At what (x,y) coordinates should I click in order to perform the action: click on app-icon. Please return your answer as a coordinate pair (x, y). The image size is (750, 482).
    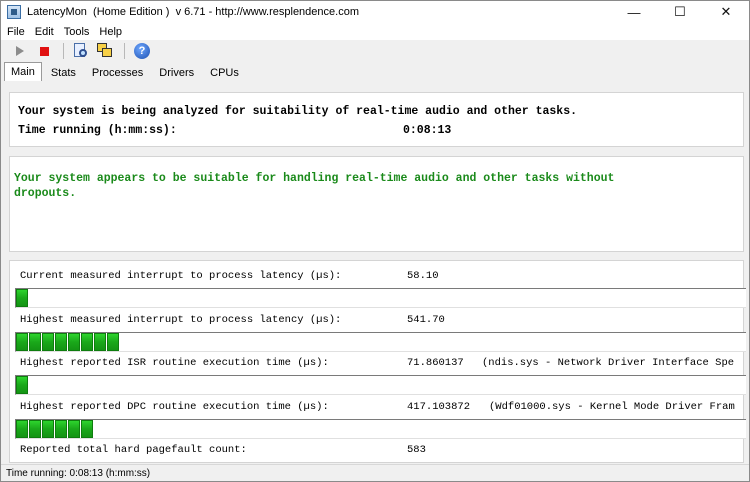
    Looking at the image, I should click on (14, 12).